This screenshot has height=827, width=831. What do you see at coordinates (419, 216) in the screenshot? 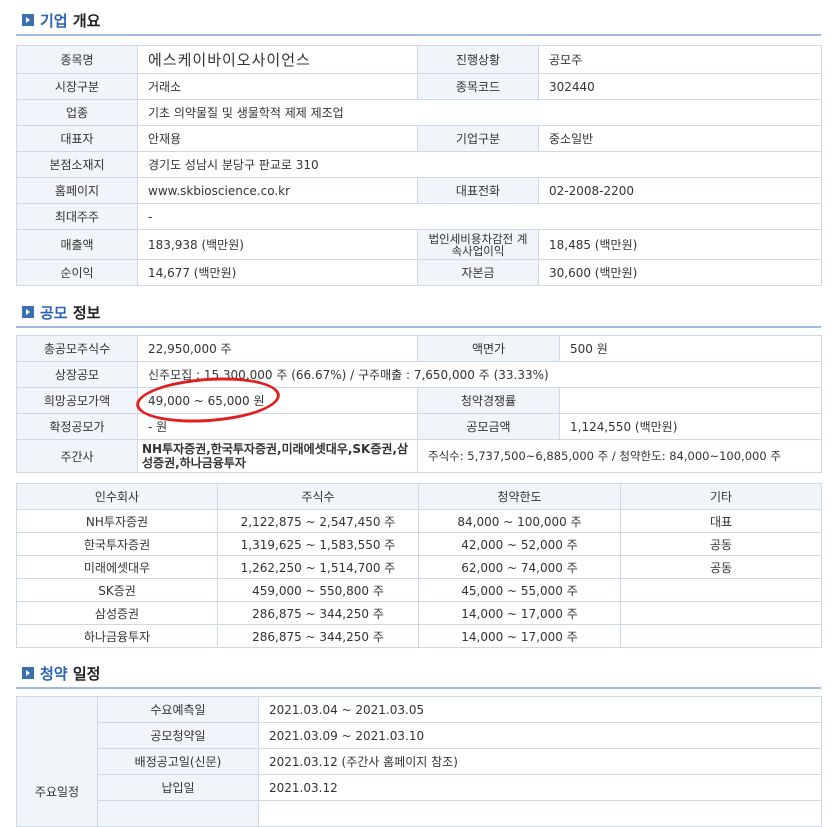
I see `table-row: 최대주주 -` at bounding box center [419, 216].